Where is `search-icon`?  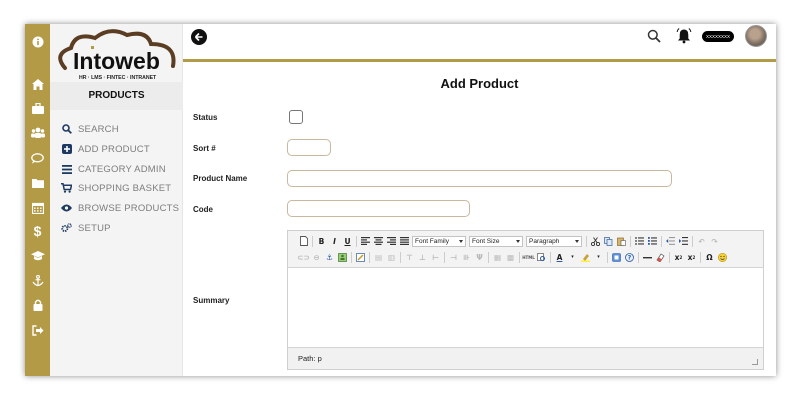 search-icon is located at coordinates (66, 129).